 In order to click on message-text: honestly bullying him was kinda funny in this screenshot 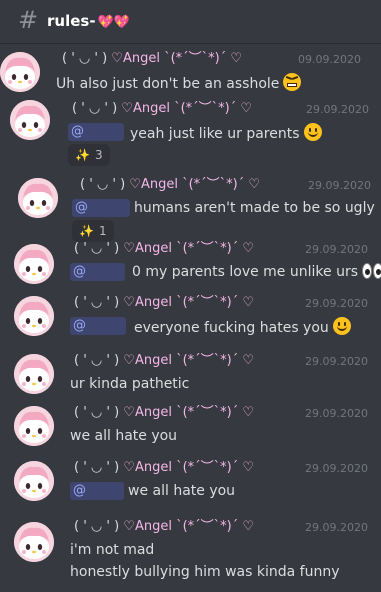, I will do `click(205, 572)`.